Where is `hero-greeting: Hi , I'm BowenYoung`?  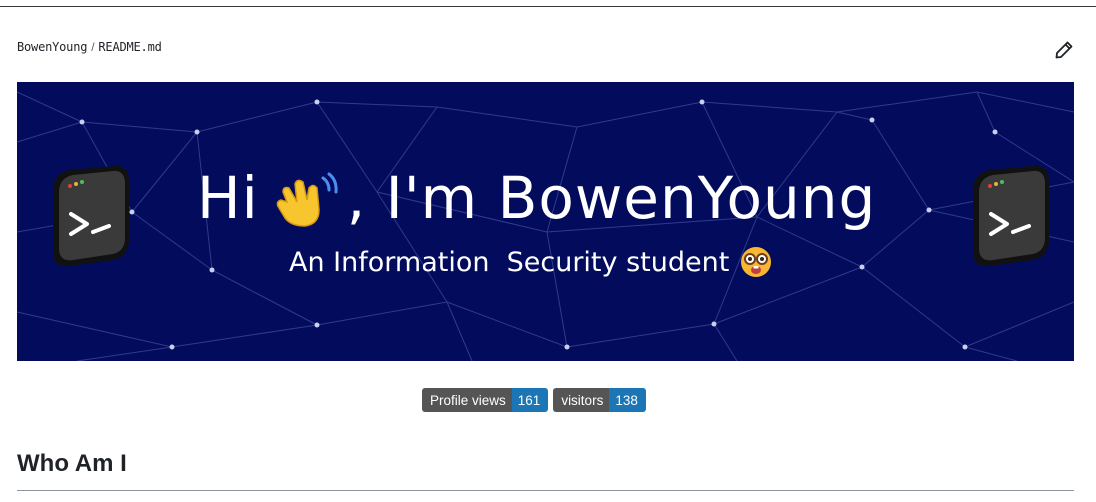 hero-greeting: Hi , I'm BowenYoung is located at coordinates (536, 198).